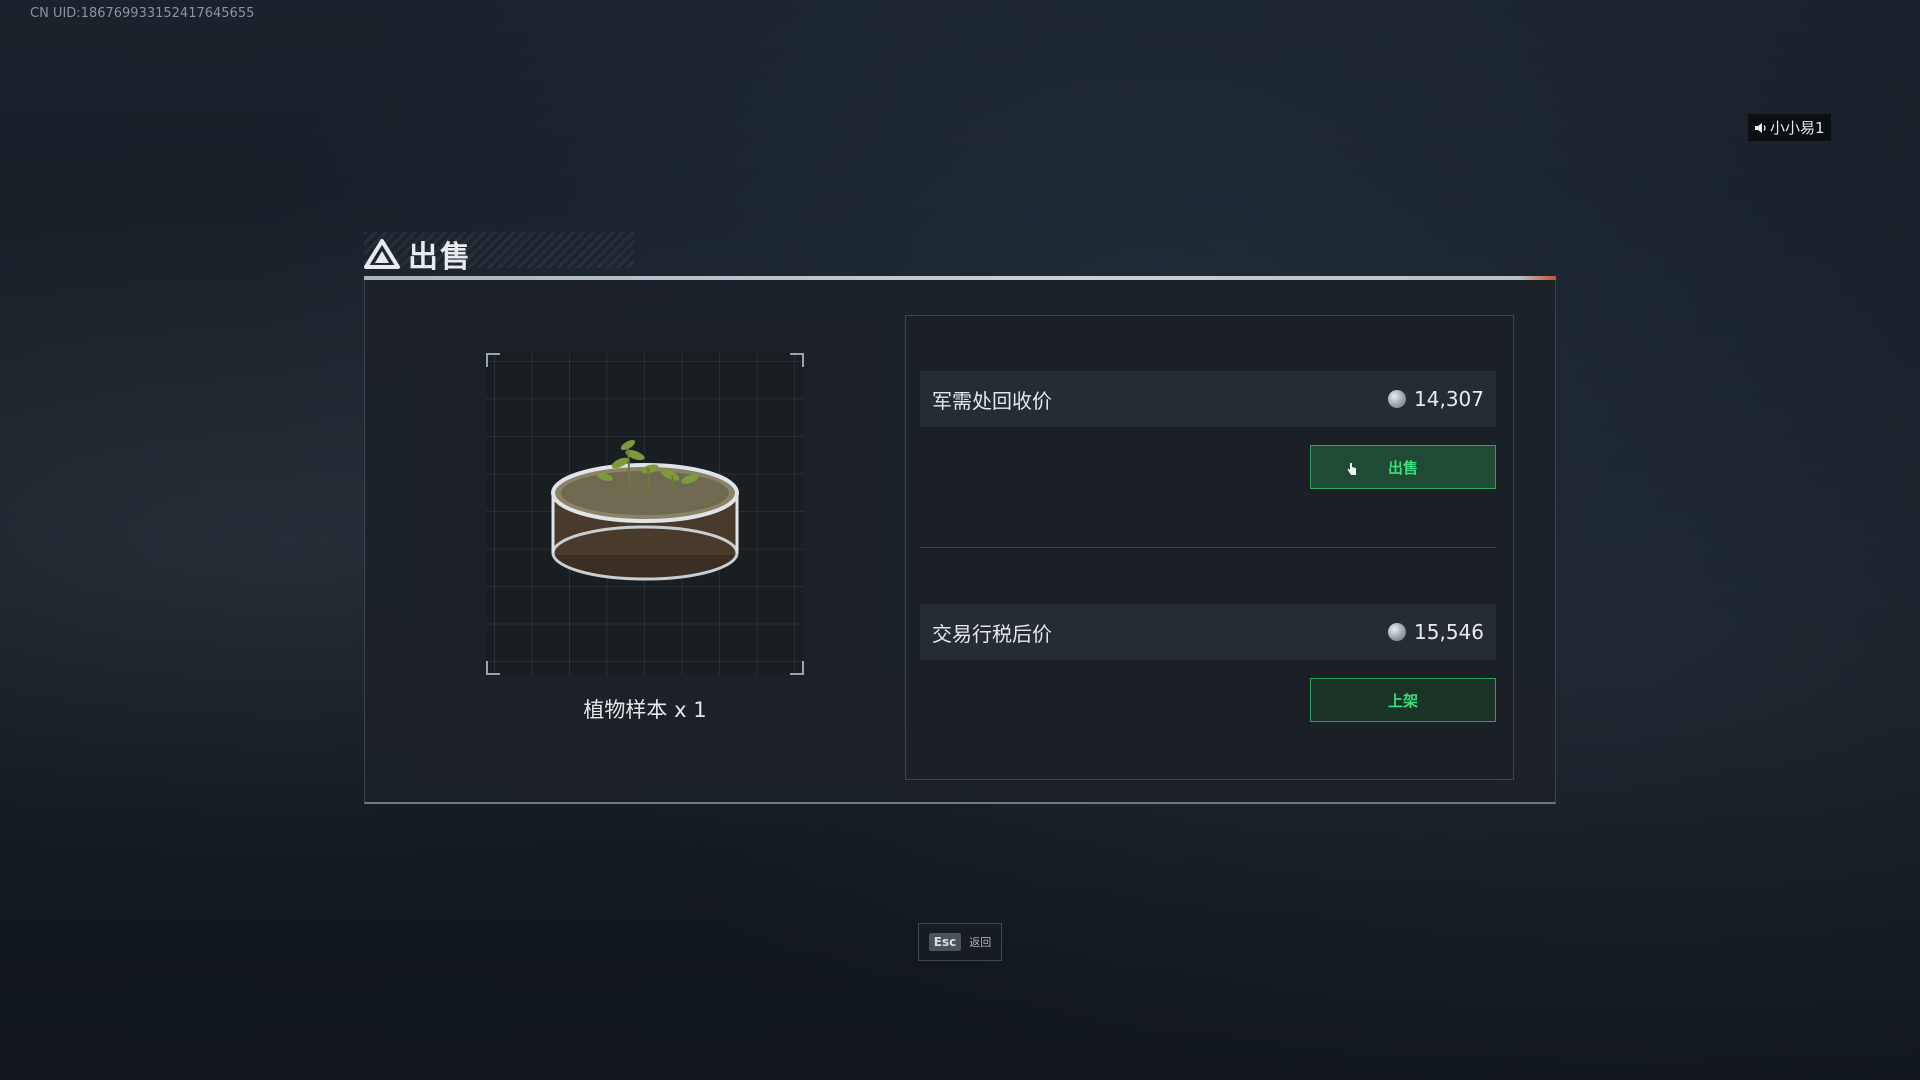 This screenshot has height=1080, width=1920. I want to click on voice-chat-indicator: 小小易1, so click(1789, 127).